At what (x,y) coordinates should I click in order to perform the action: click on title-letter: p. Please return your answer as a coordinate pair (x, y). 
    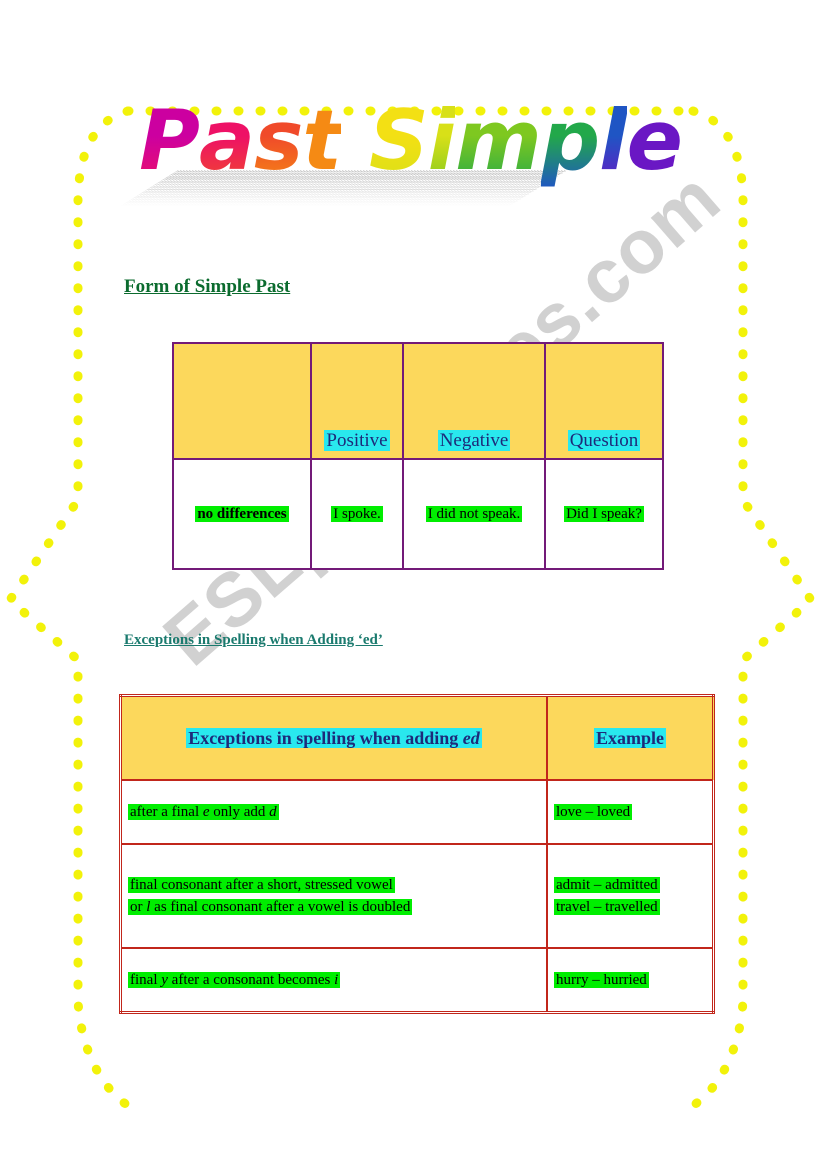
    Looking at the image, I should click on (570, 140).